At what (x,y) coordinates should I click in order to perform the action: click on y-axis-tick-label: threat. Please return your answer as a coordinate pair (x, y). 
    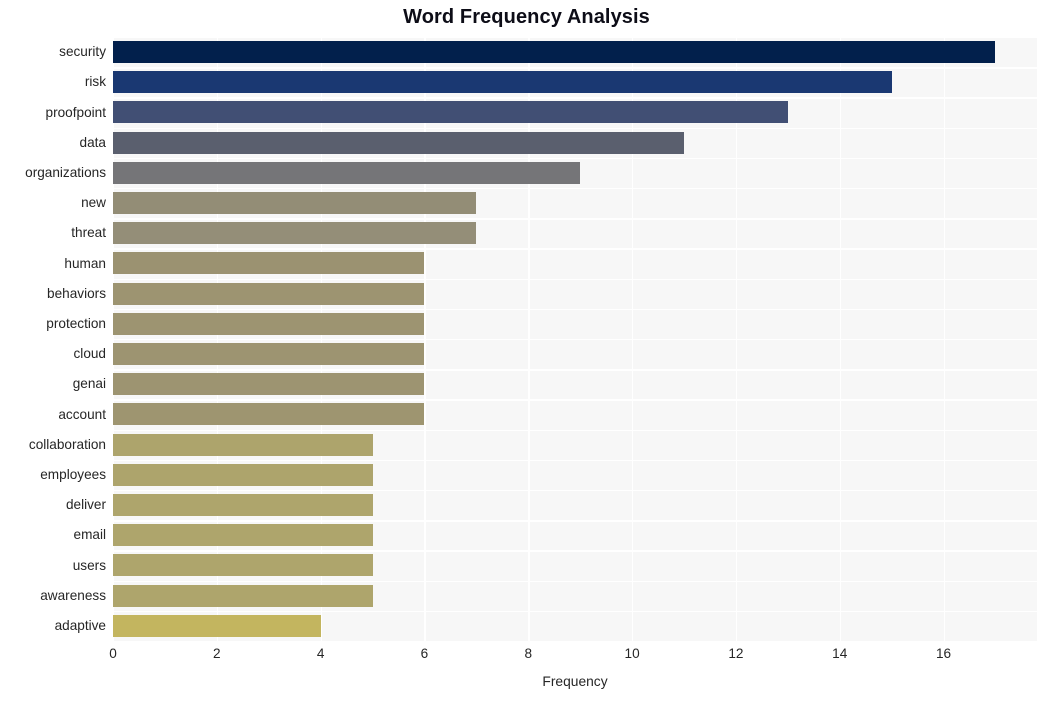
    Looking at the image, I should click on (88, 233).